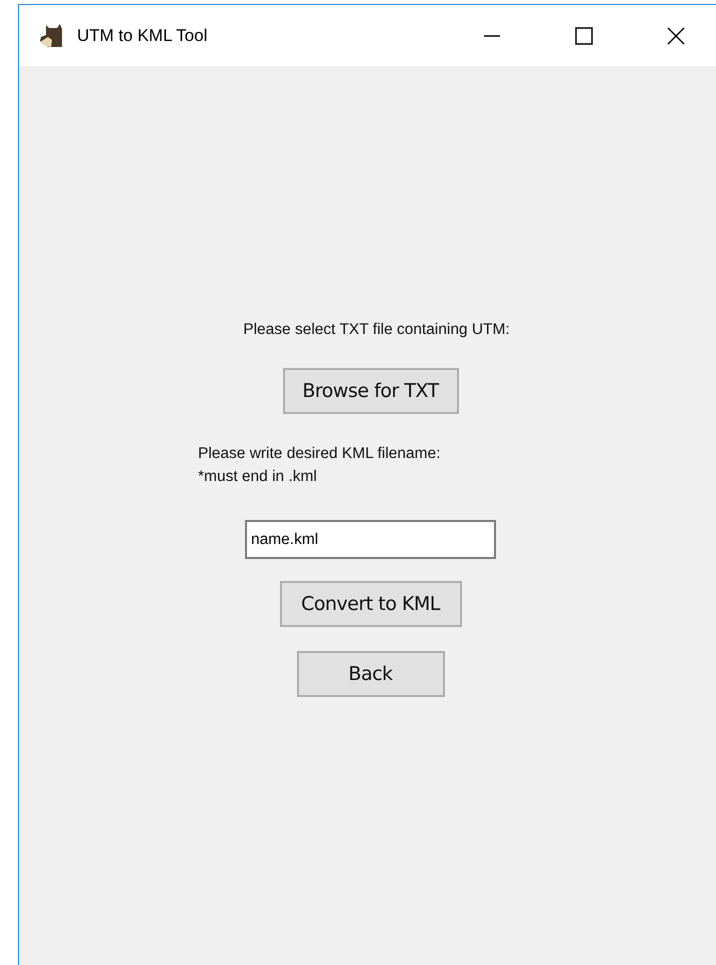 The height and width of the screenshot is (965, 716). What do you see at coordinates (370, 539) in the screenshot?
I see `filename-field: name.kml` at bounding box center [370, 539].